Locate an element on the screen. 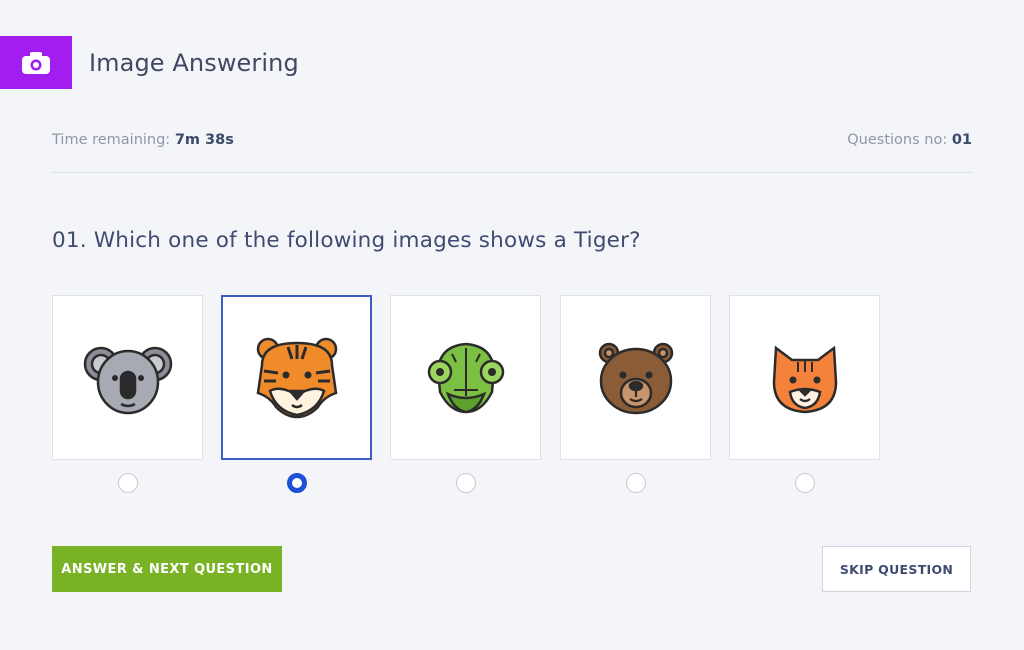 The width and height of the screenshot is (1024, 650). skip-question-button: SKIP QUESTION is located at coordinates (896, 569).